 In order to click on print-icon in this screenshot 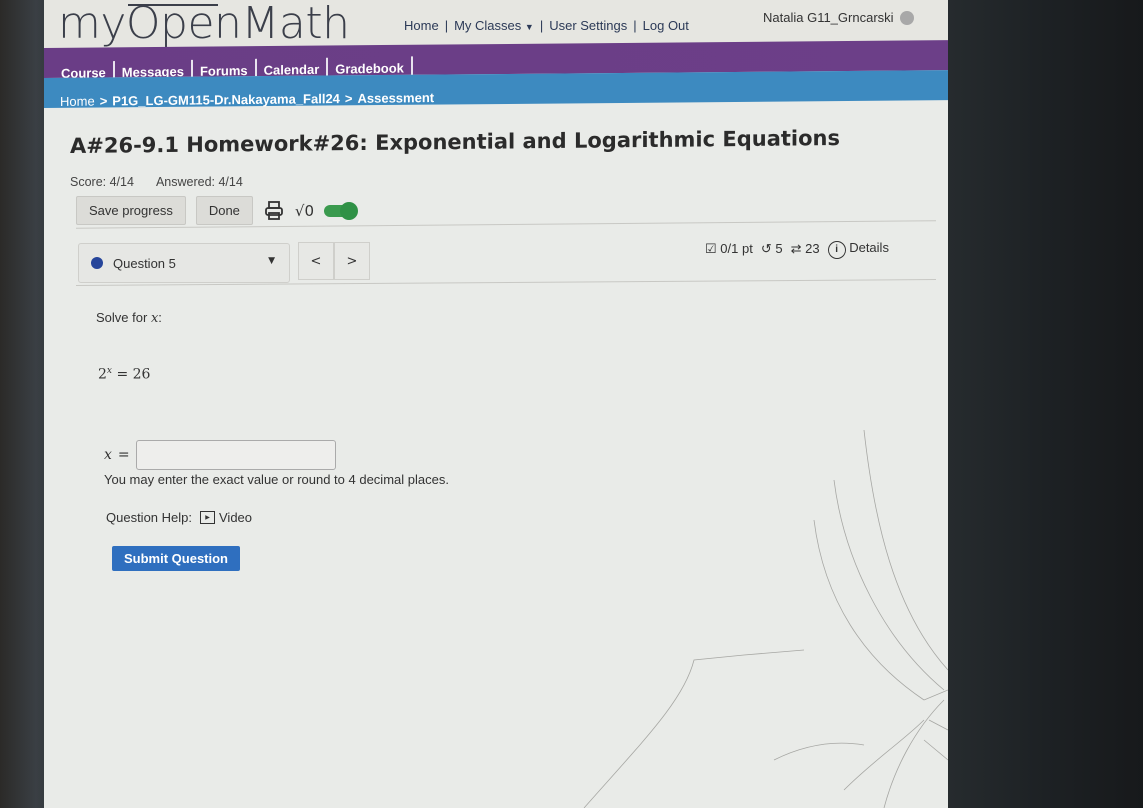, I will do `click(274, 211)`.